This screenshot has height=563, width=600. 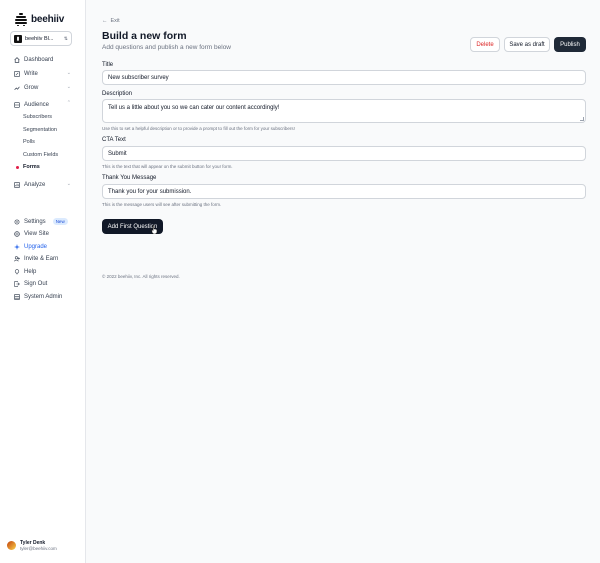 I want to click on title-input: New subscriber survey, so click(x=344, y=77).